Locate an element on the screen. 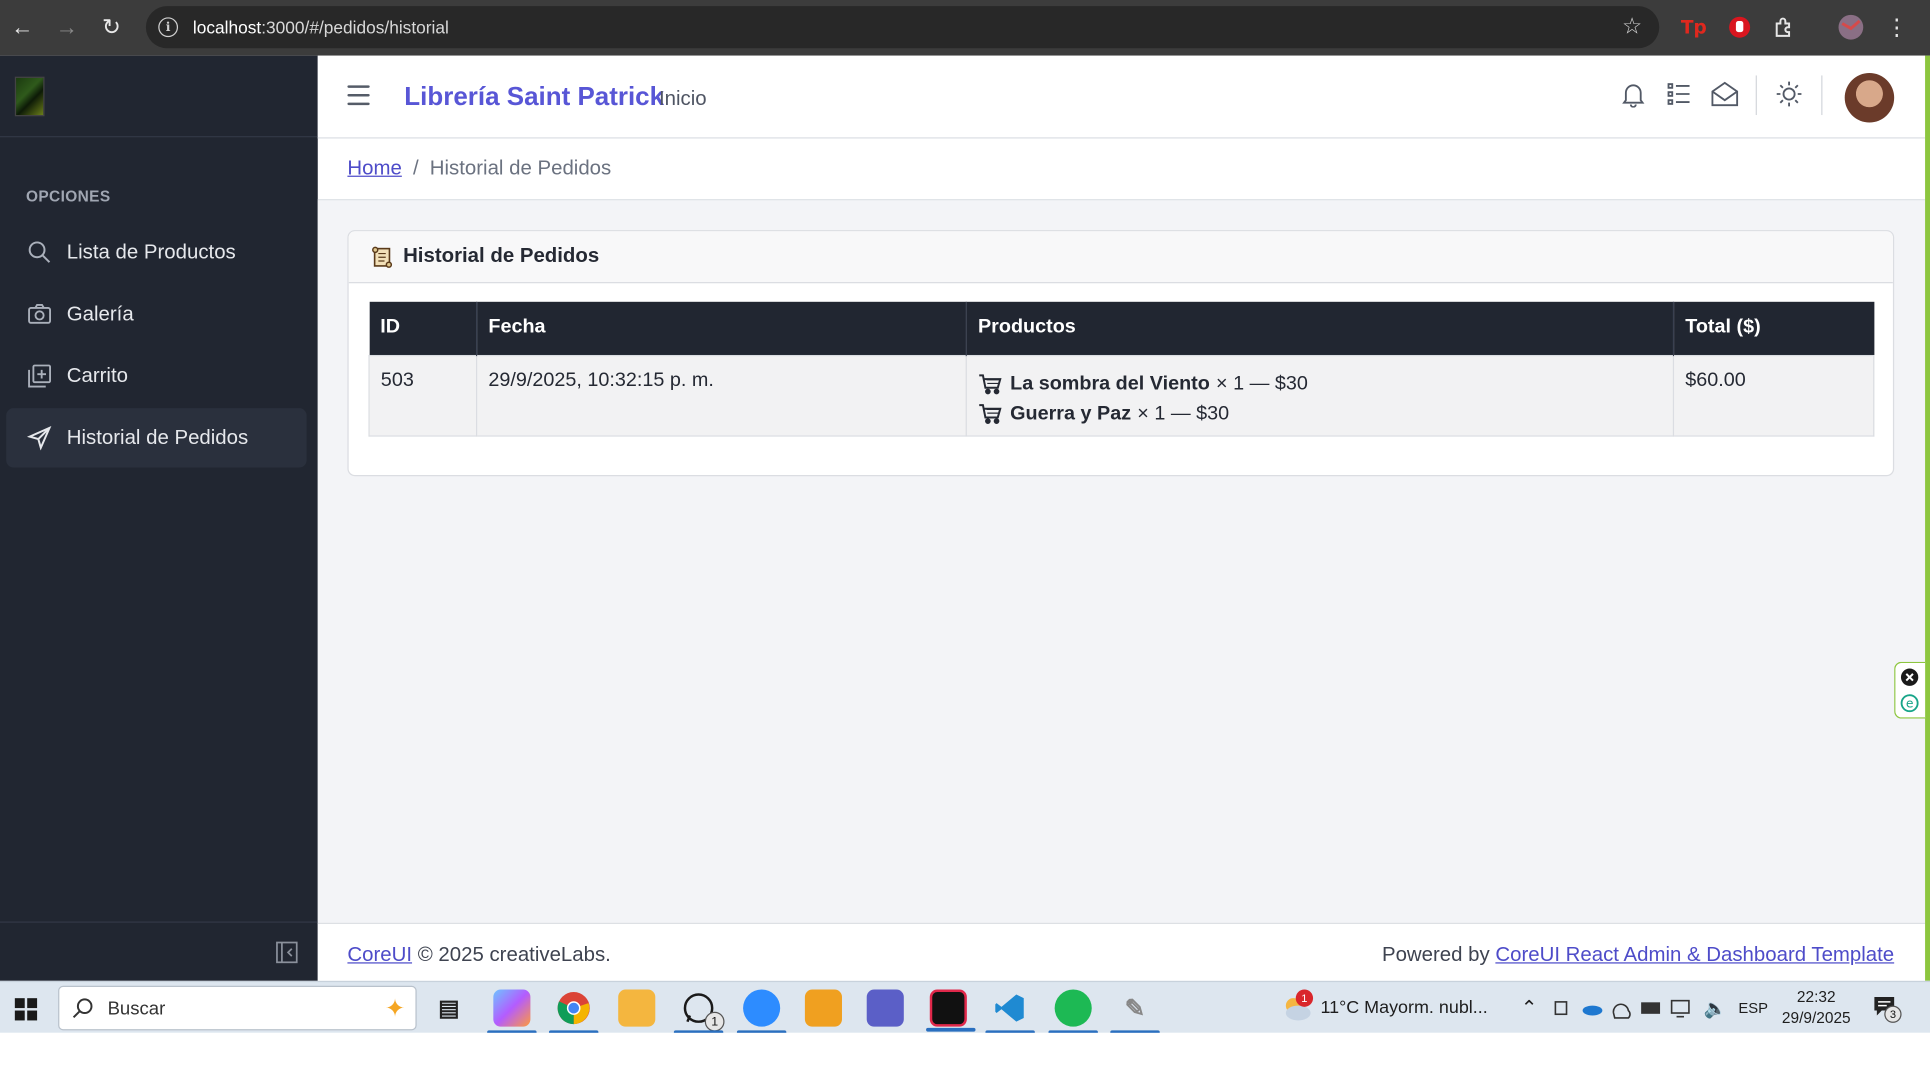  whatsapp-badge: 1 is located at coordinates (714, 1021).